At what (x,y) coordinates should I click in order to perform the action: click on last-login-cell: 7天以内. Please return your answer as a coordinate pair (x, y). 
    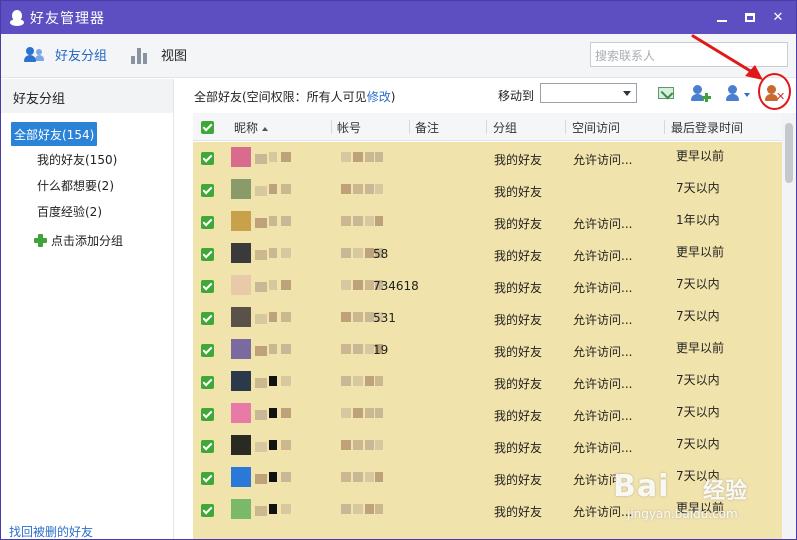
    Looking at the image, I should click on (698, 188).